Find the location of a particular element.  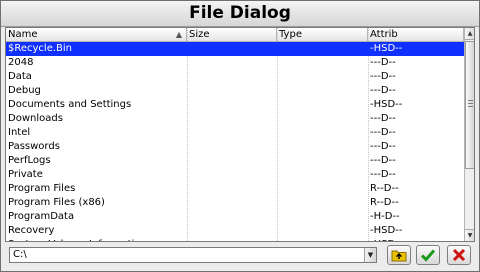

column-header-name: Name ▲ is located at coordinates (96, 34).